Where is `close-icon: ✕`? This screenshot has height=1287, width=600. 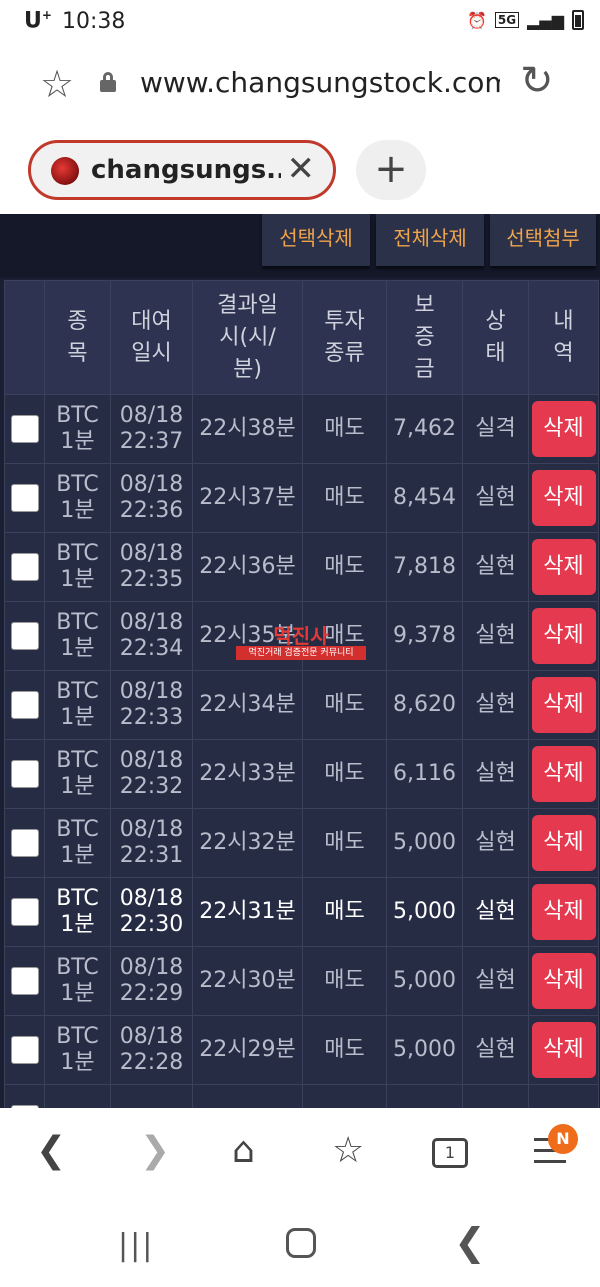
close-icon: ✕ is located at coordinates (301, 169).